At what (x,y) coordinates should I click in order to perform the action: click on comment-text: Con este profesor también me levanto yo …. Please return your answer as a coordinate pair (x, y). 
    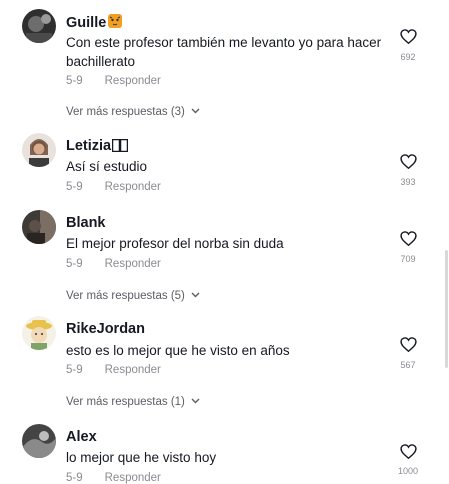
    Looking at the image, I should click on (224, 52).